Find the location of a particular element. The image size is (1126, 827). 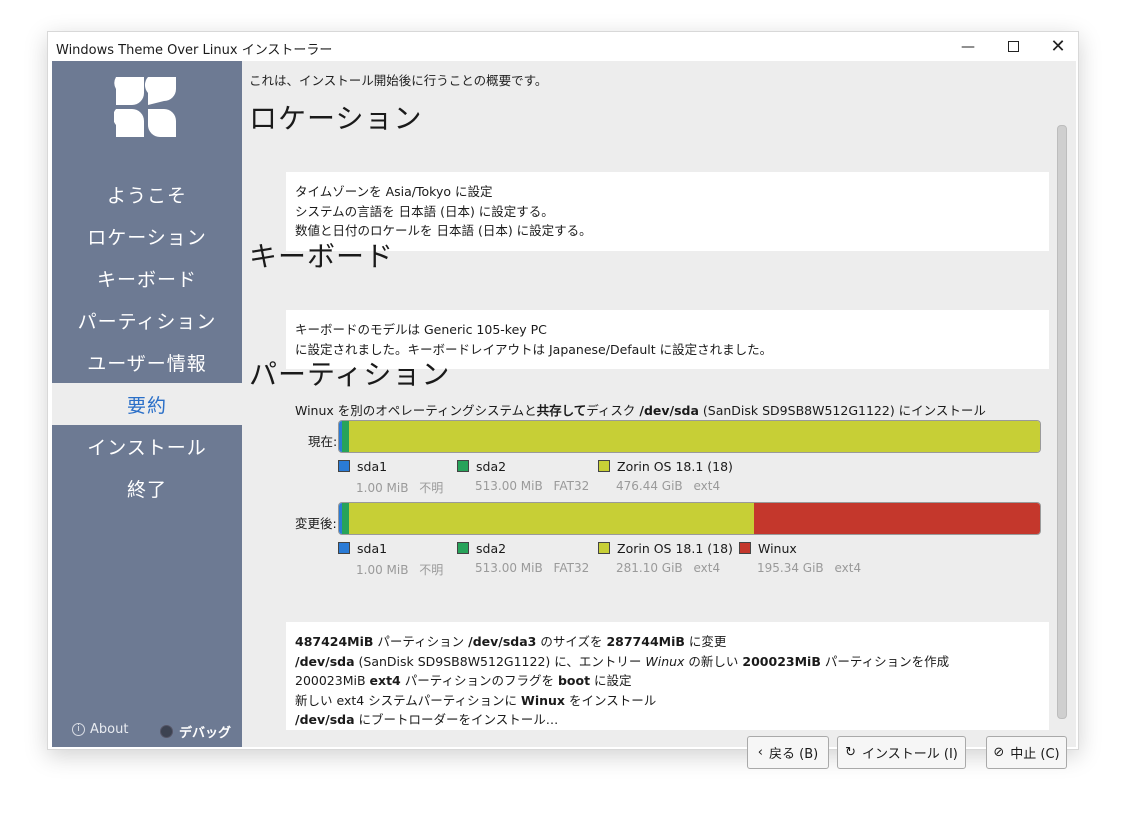

maximize-icon is located at coordinates (1013, 46).